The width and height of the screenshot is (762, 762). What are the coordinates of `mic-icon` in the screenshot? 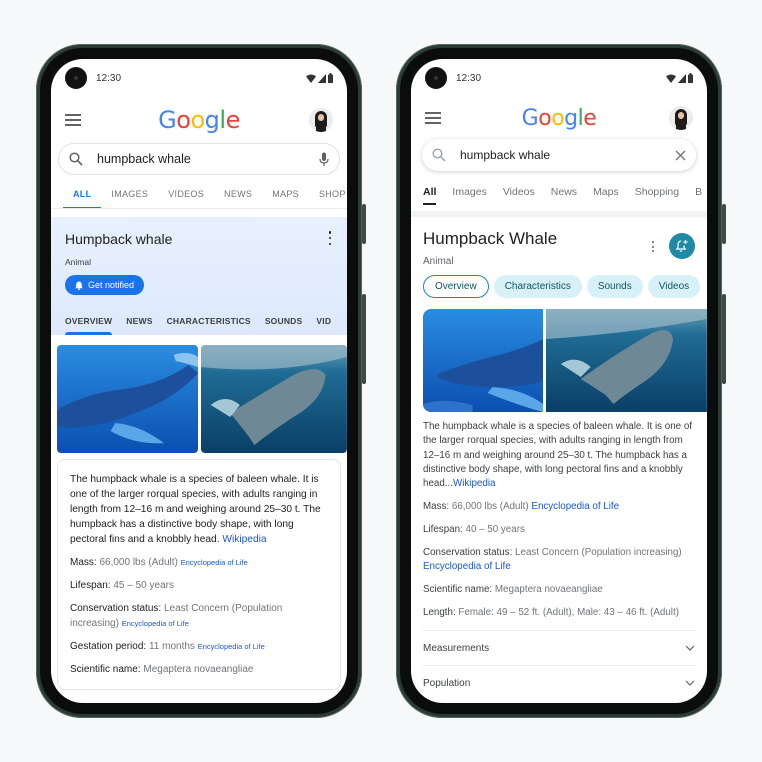 It's located at (324, 159).